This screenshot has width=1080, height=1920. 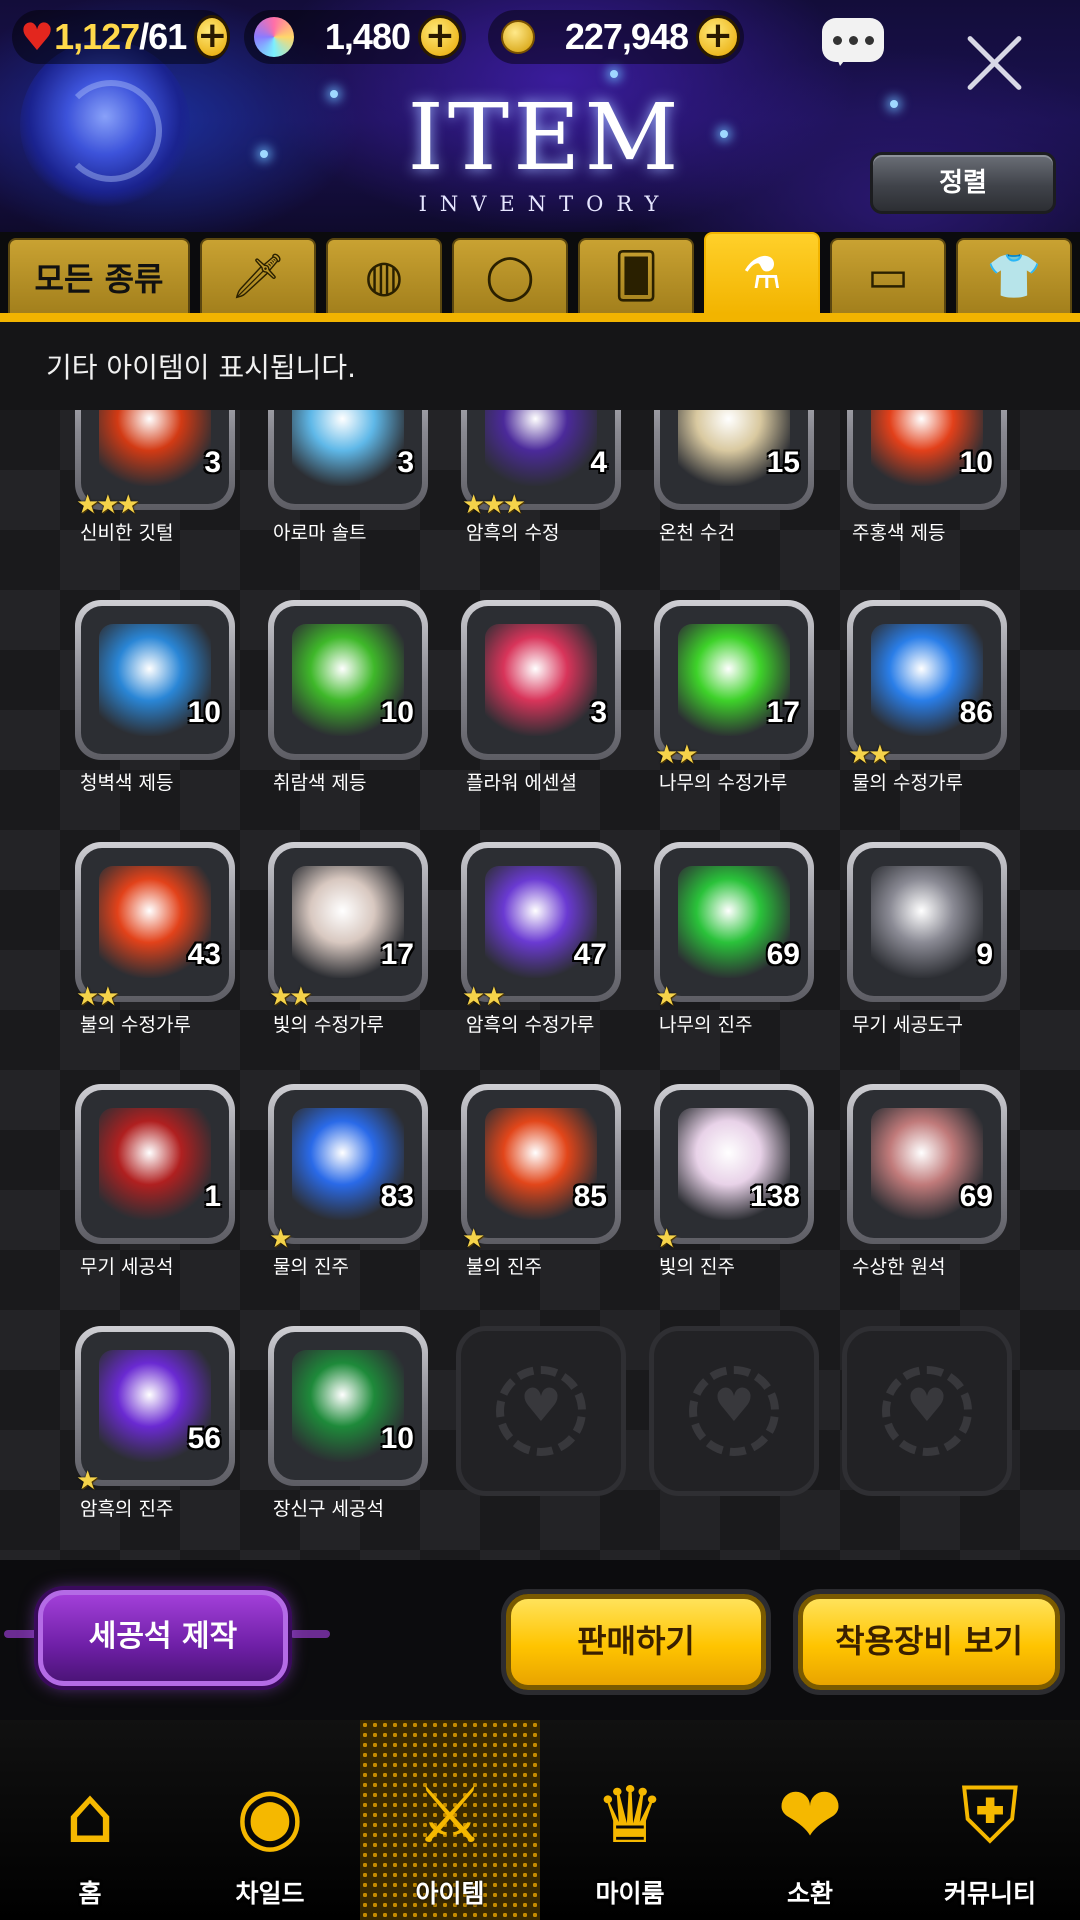 I want to click on item-slot: 1 무기 세공석, so click(x=155, y=1186).